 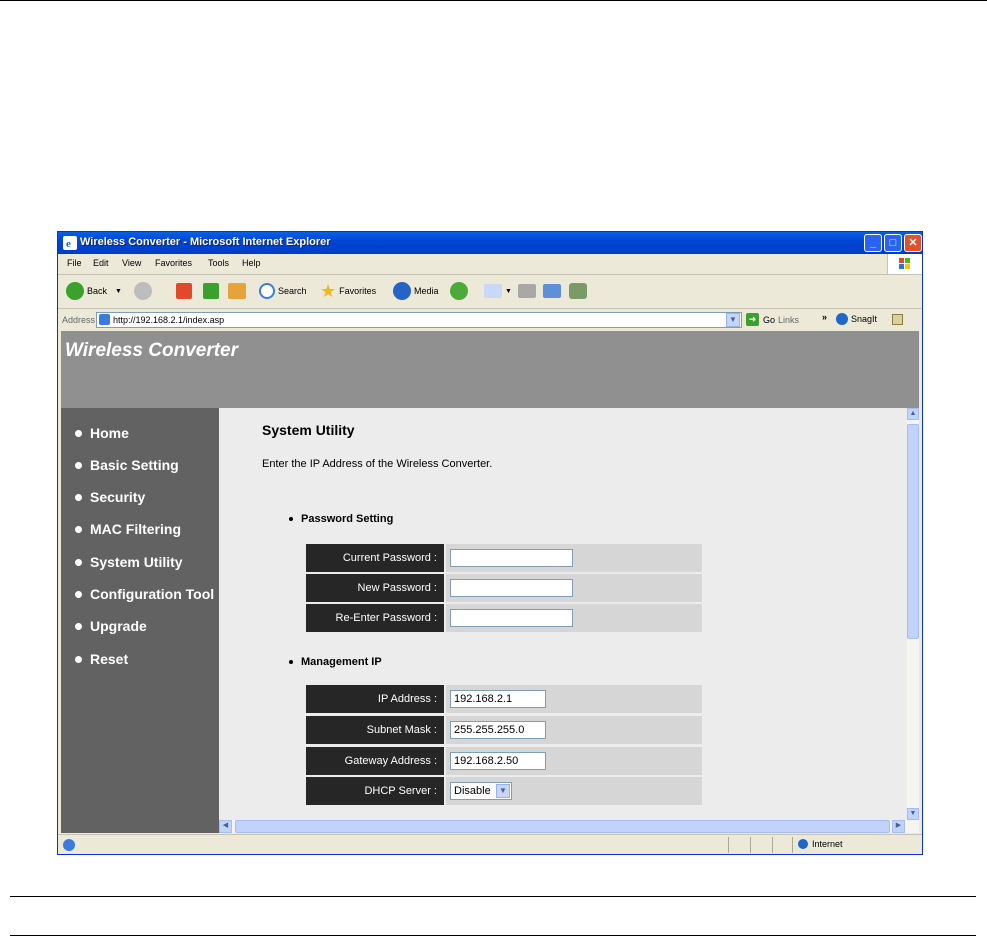 What do you see at coordinates (498, 291) in the screenshot?
I see `mail-button: ▼` at bounding box center [498, 291].